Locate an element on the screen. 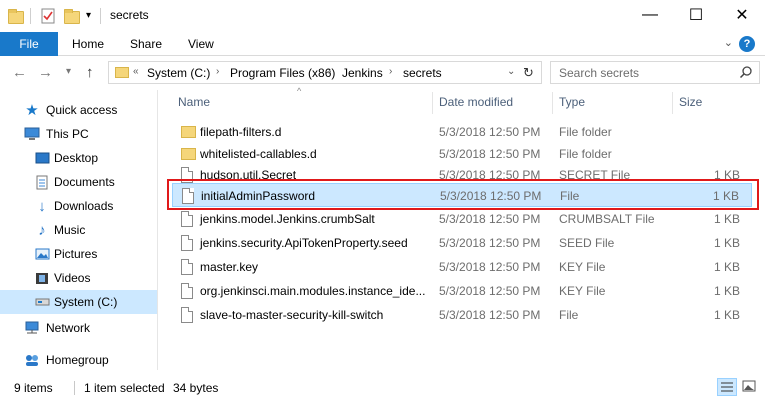  tab-share: Share is located at coordinates (146, 44).